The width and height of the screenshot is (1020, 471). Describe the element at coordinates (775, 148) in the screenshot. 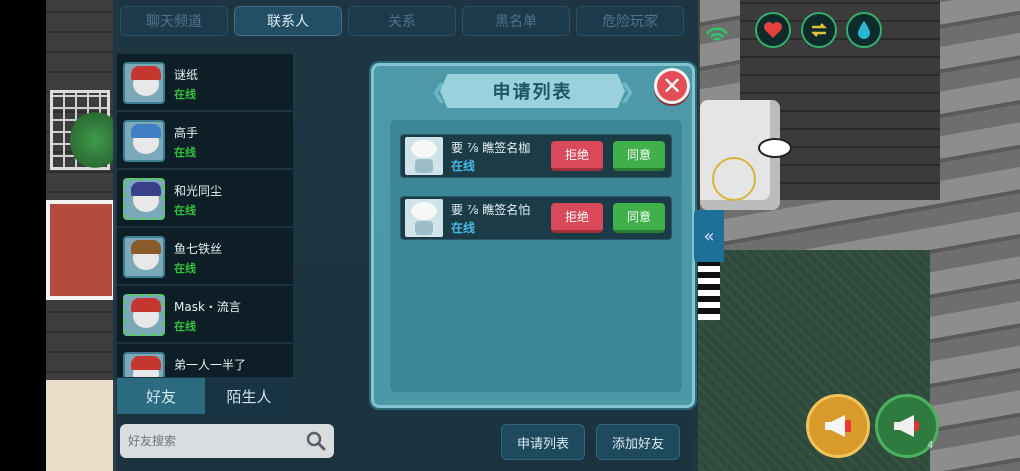

I see `creature-eye` at that location.